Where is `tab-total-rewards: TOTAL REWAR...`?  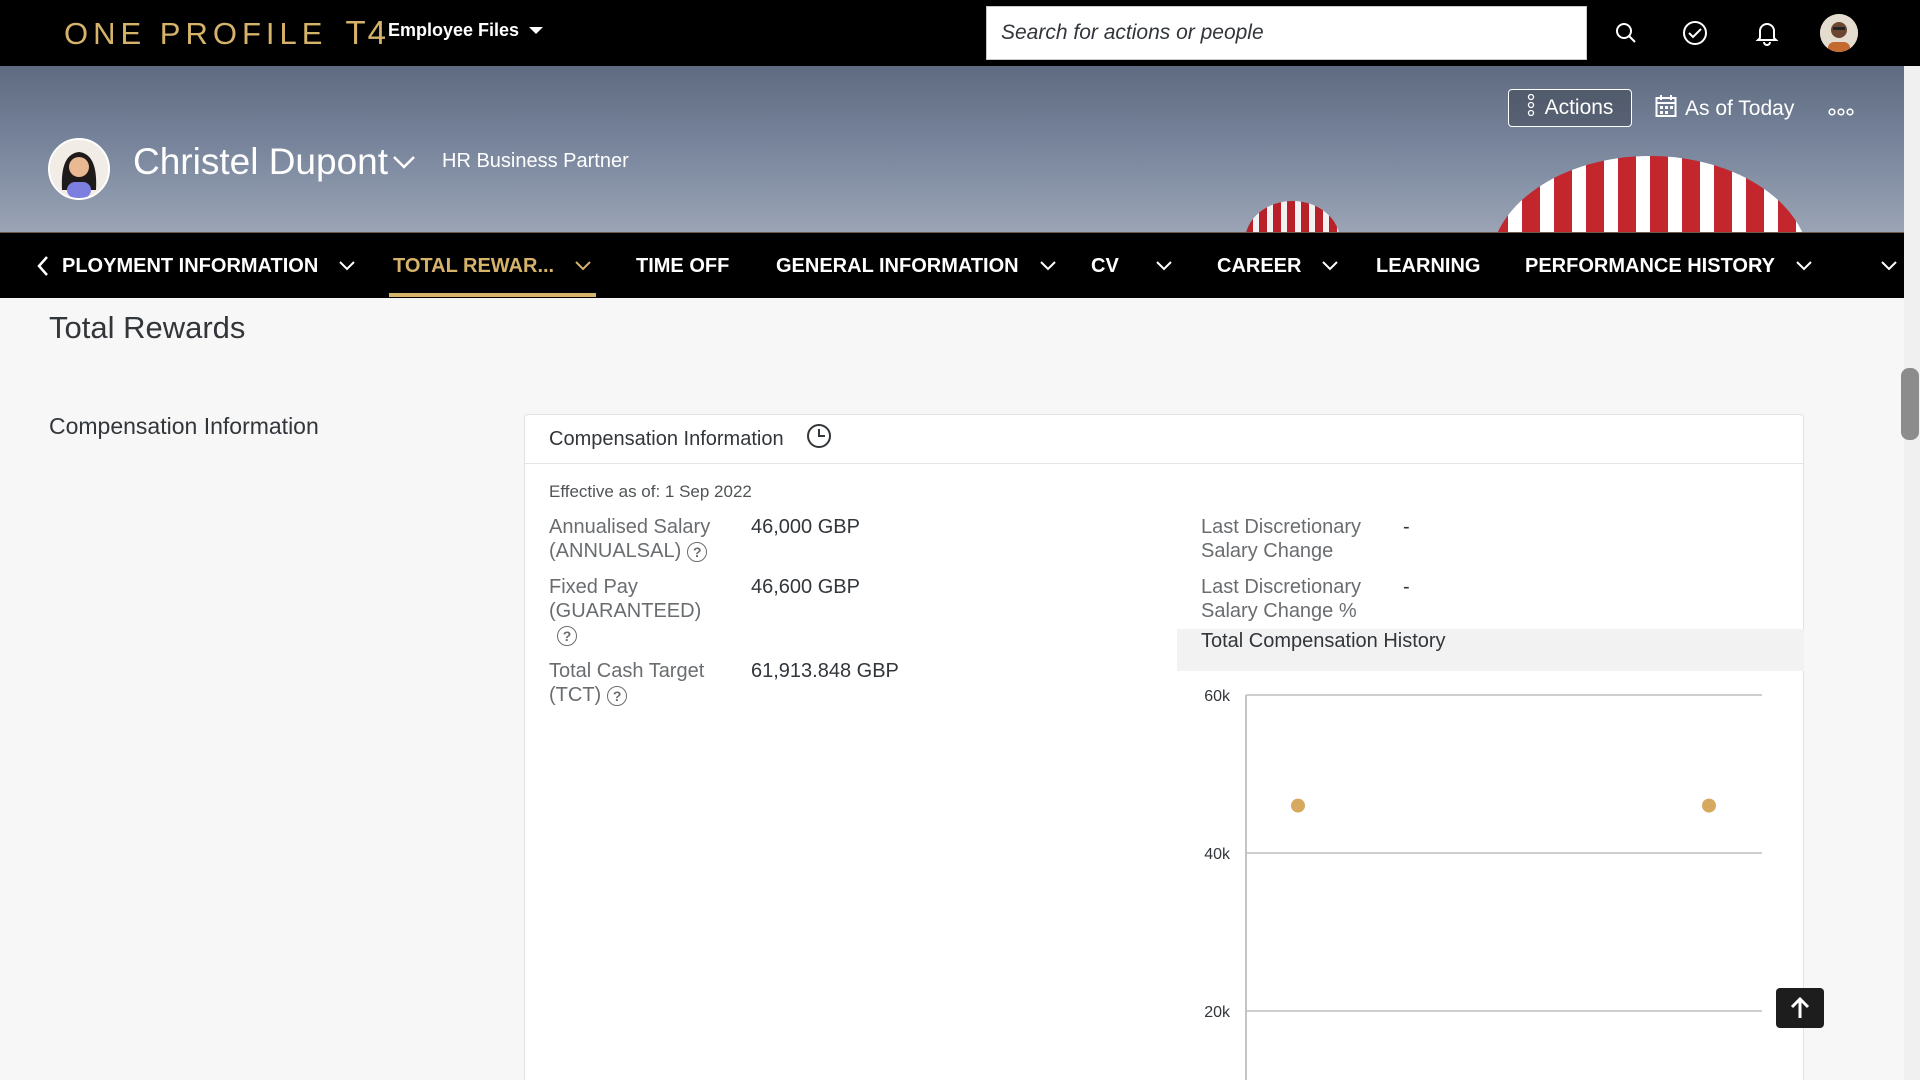 tab-total-rewards: TOTAL REWAR... is located at coordinates (492, 265).